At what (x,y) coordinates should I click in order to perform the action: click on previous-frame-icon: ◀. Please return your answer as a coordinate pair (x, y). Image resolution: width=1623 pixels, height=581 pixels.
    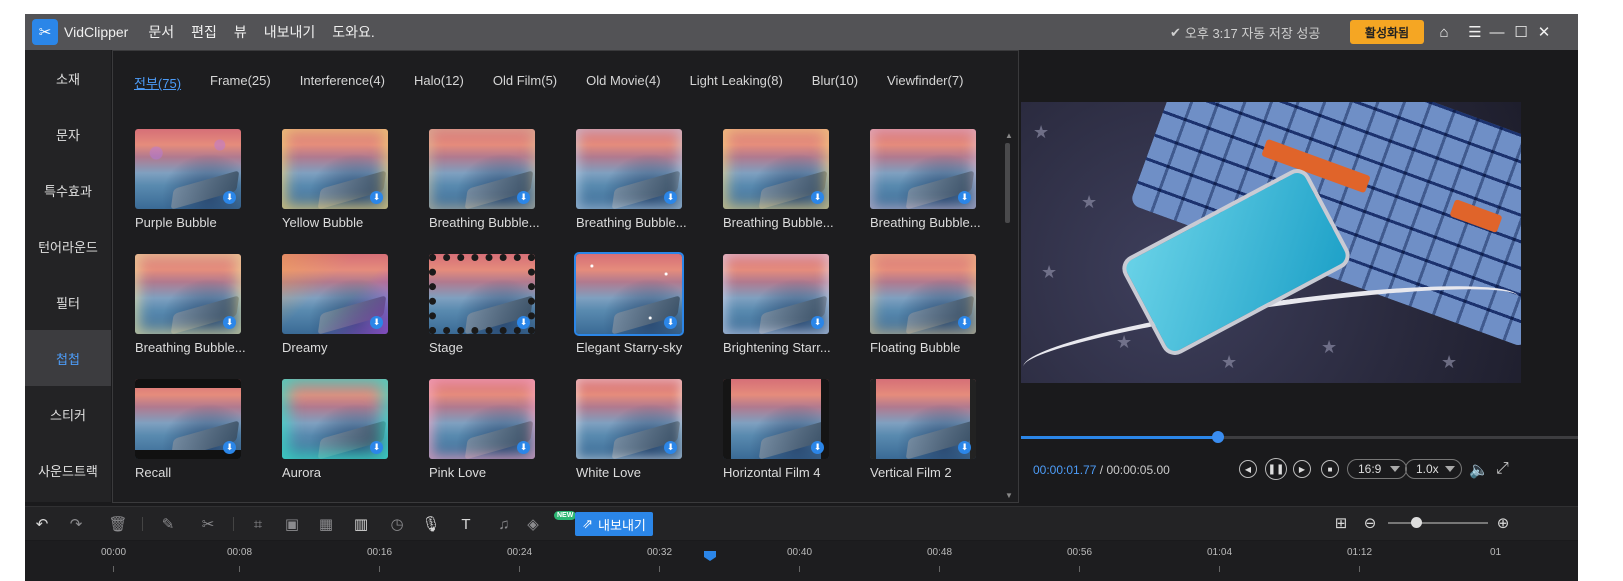
    Looking at the image, I should click on (1248, 469).